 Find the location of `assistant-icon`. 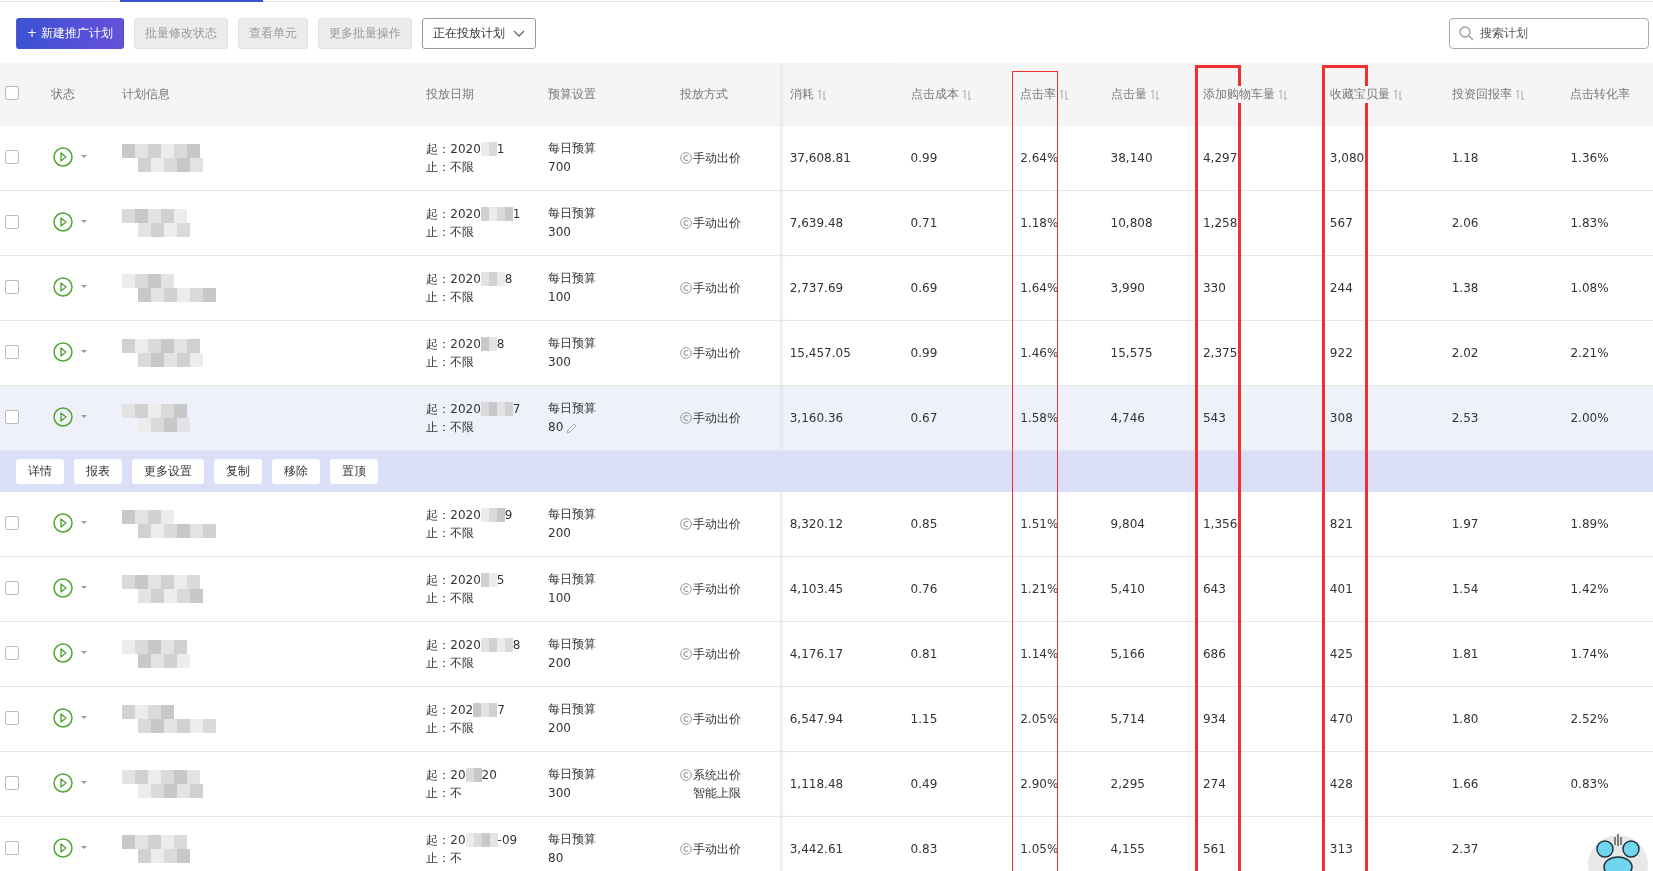

assistant-icon is located at coordinates (1618, 851).